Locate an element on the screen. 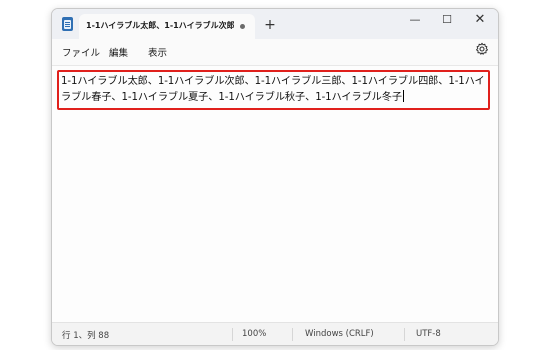  cursor-position: 行 1、列 88 is located at coordinates (86, 336).